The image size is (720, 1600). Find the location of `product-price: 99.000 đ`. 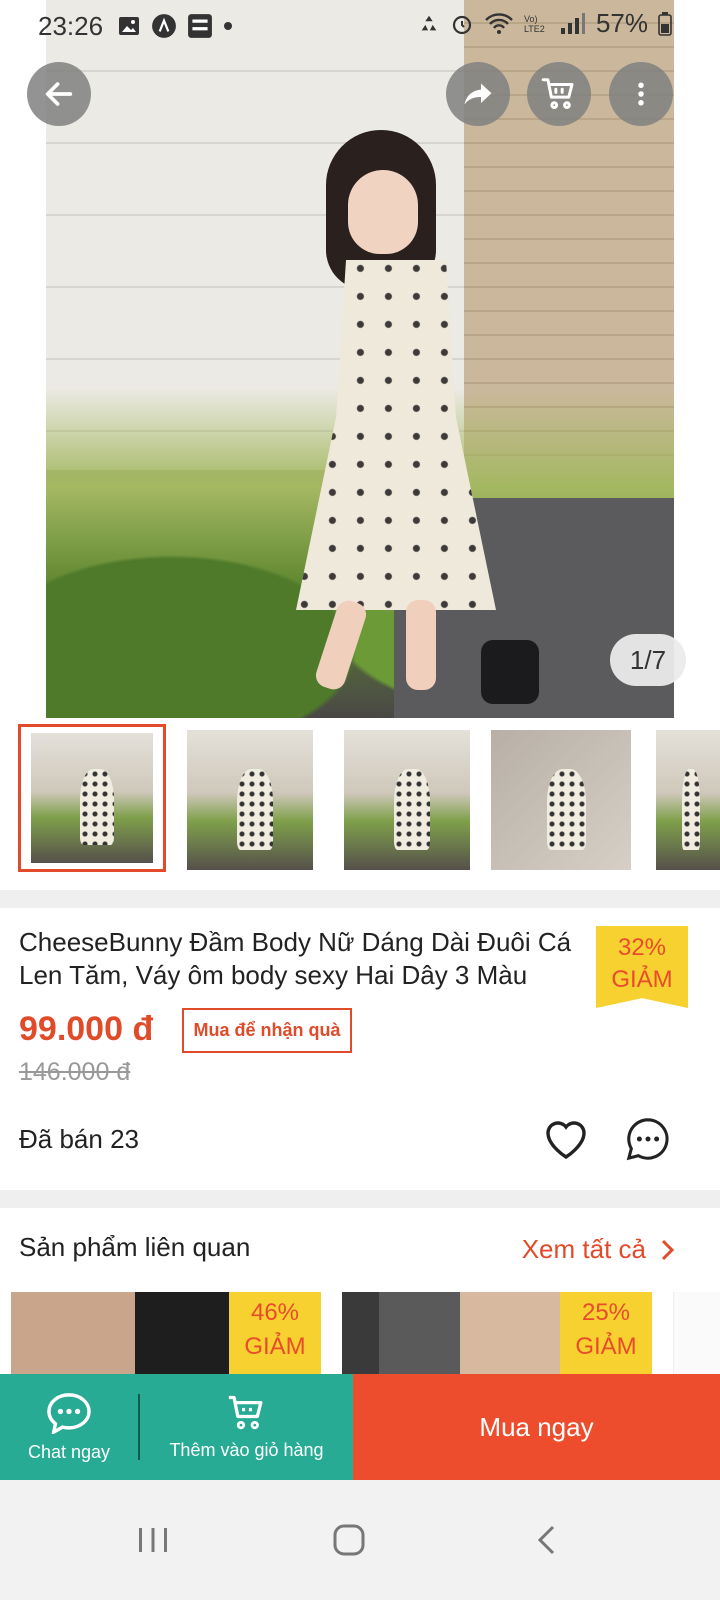

product-price: 99.000 đ is located at coordinates (86, 1029).